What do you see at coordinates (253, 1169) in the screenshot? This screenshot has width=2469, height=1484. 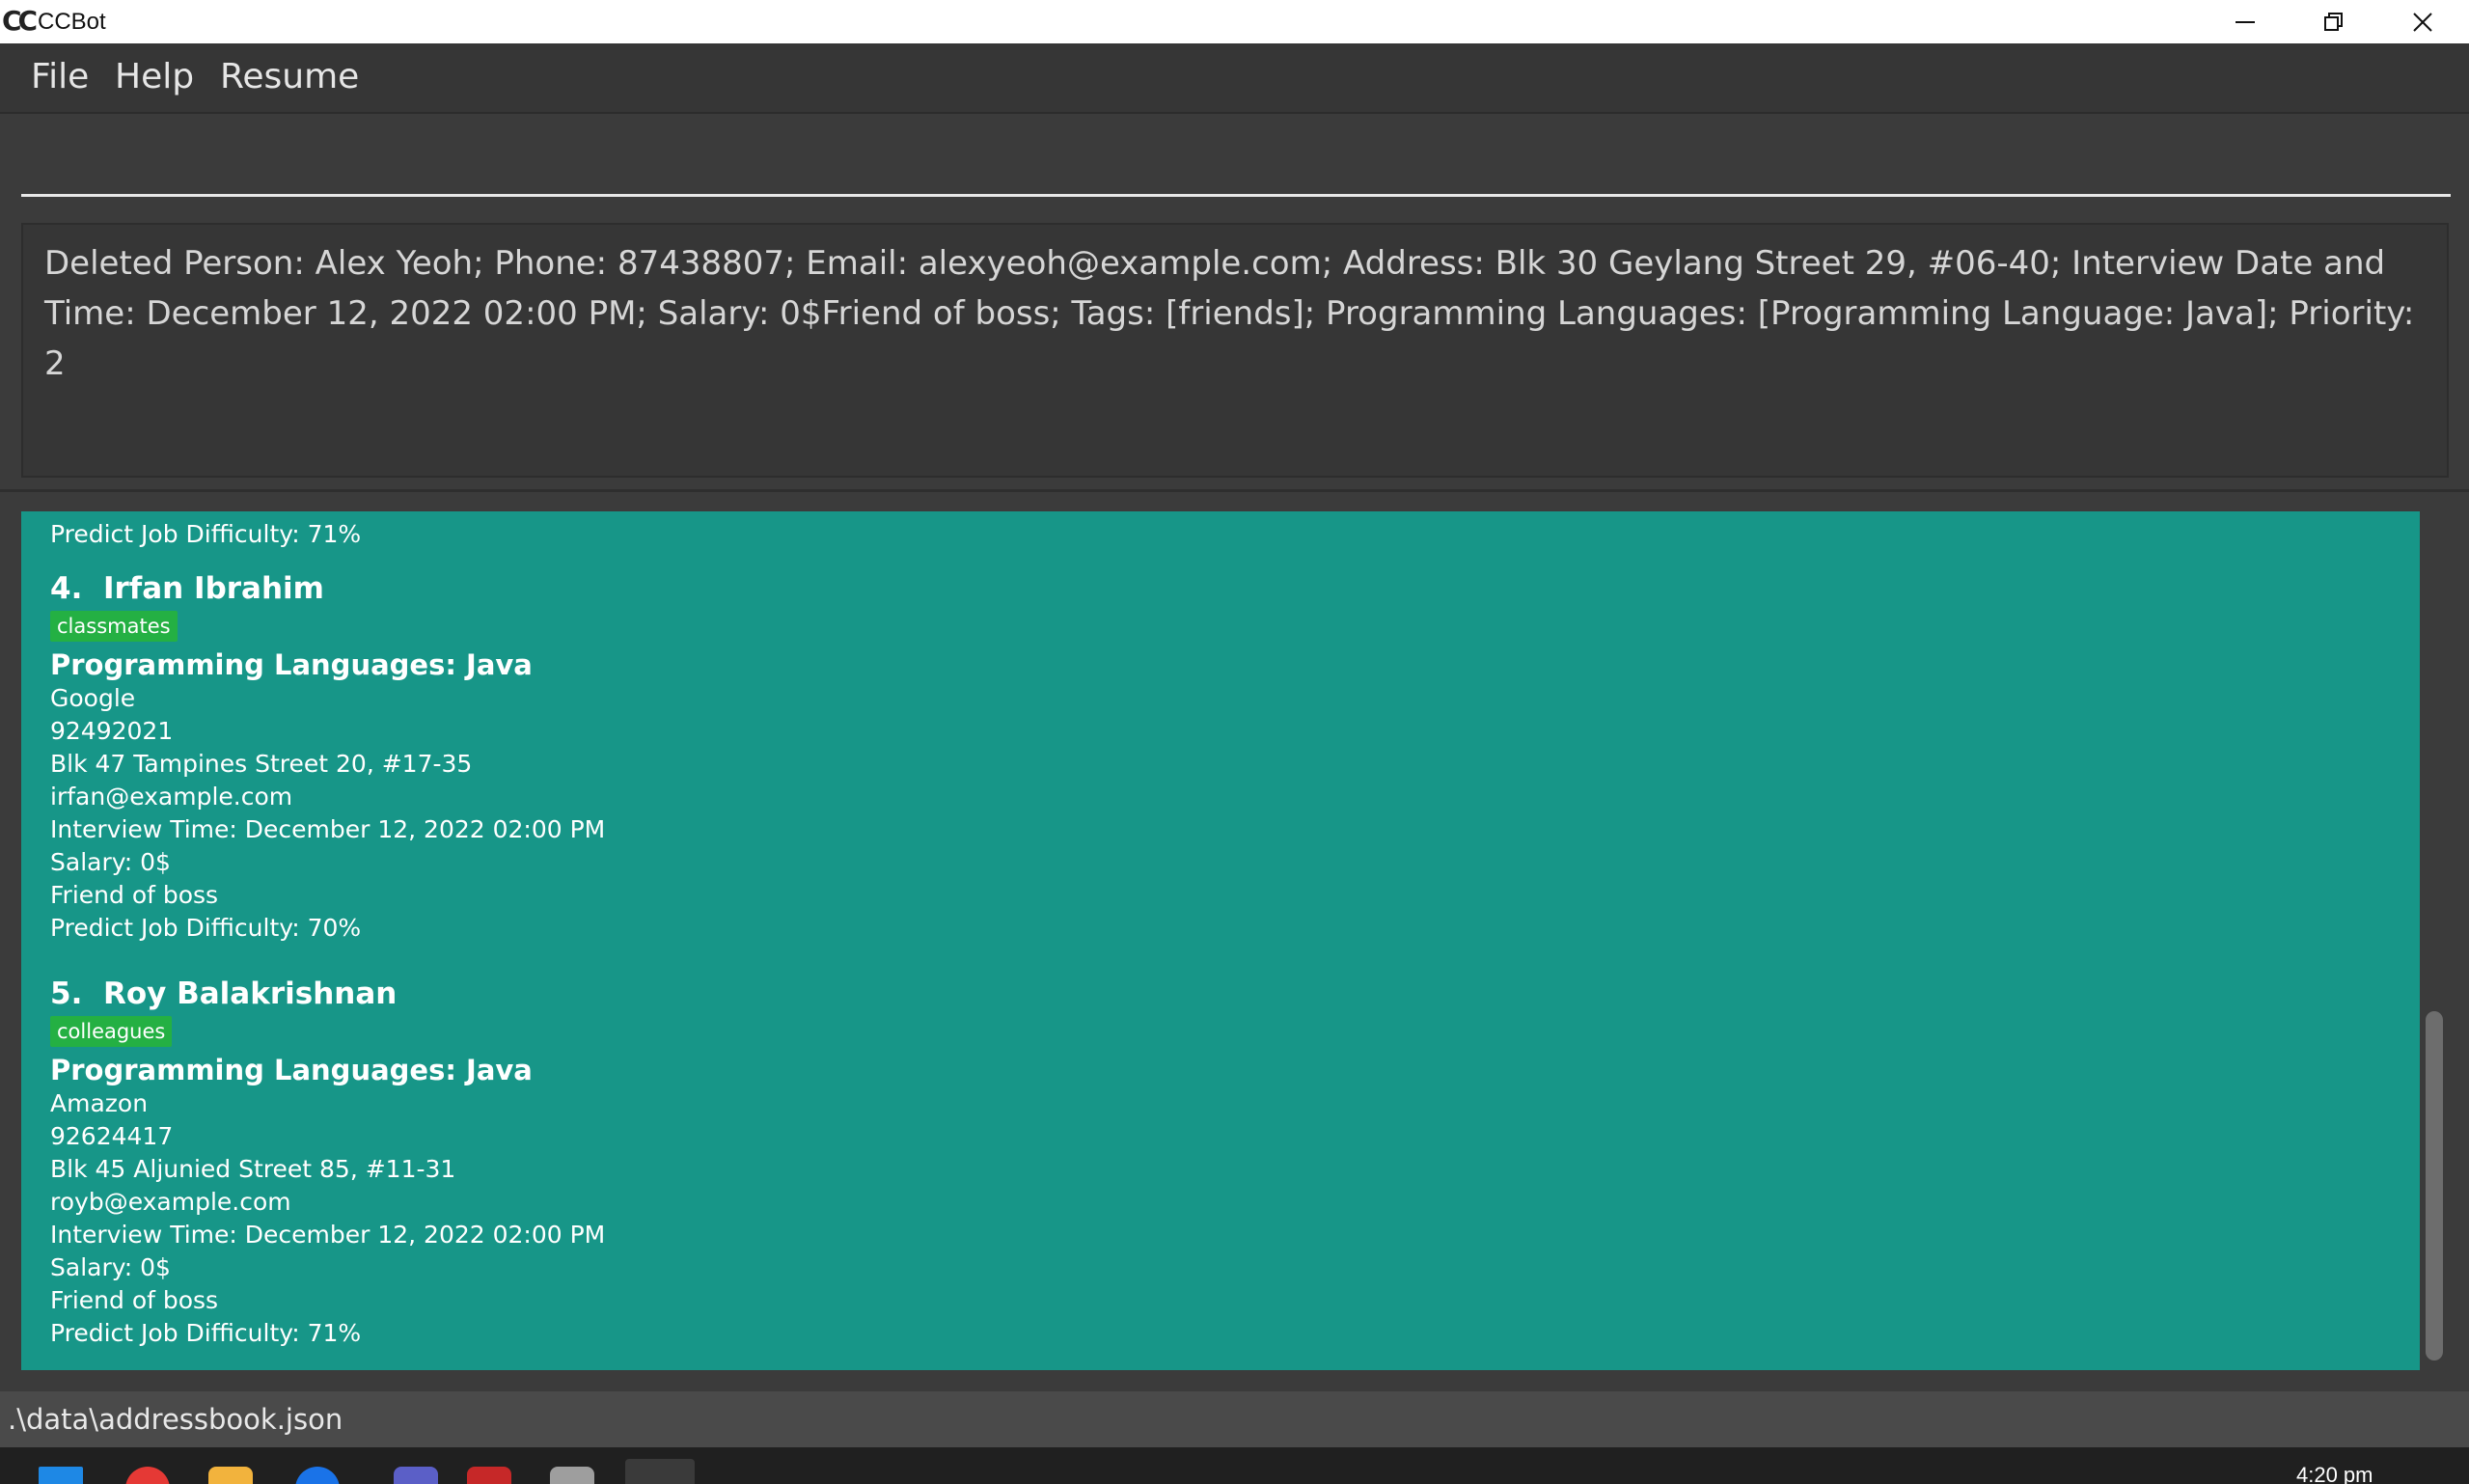 I see `address: Blk 45 Aljunied Street 85, #11-31` at bounding box center [253, 1169].